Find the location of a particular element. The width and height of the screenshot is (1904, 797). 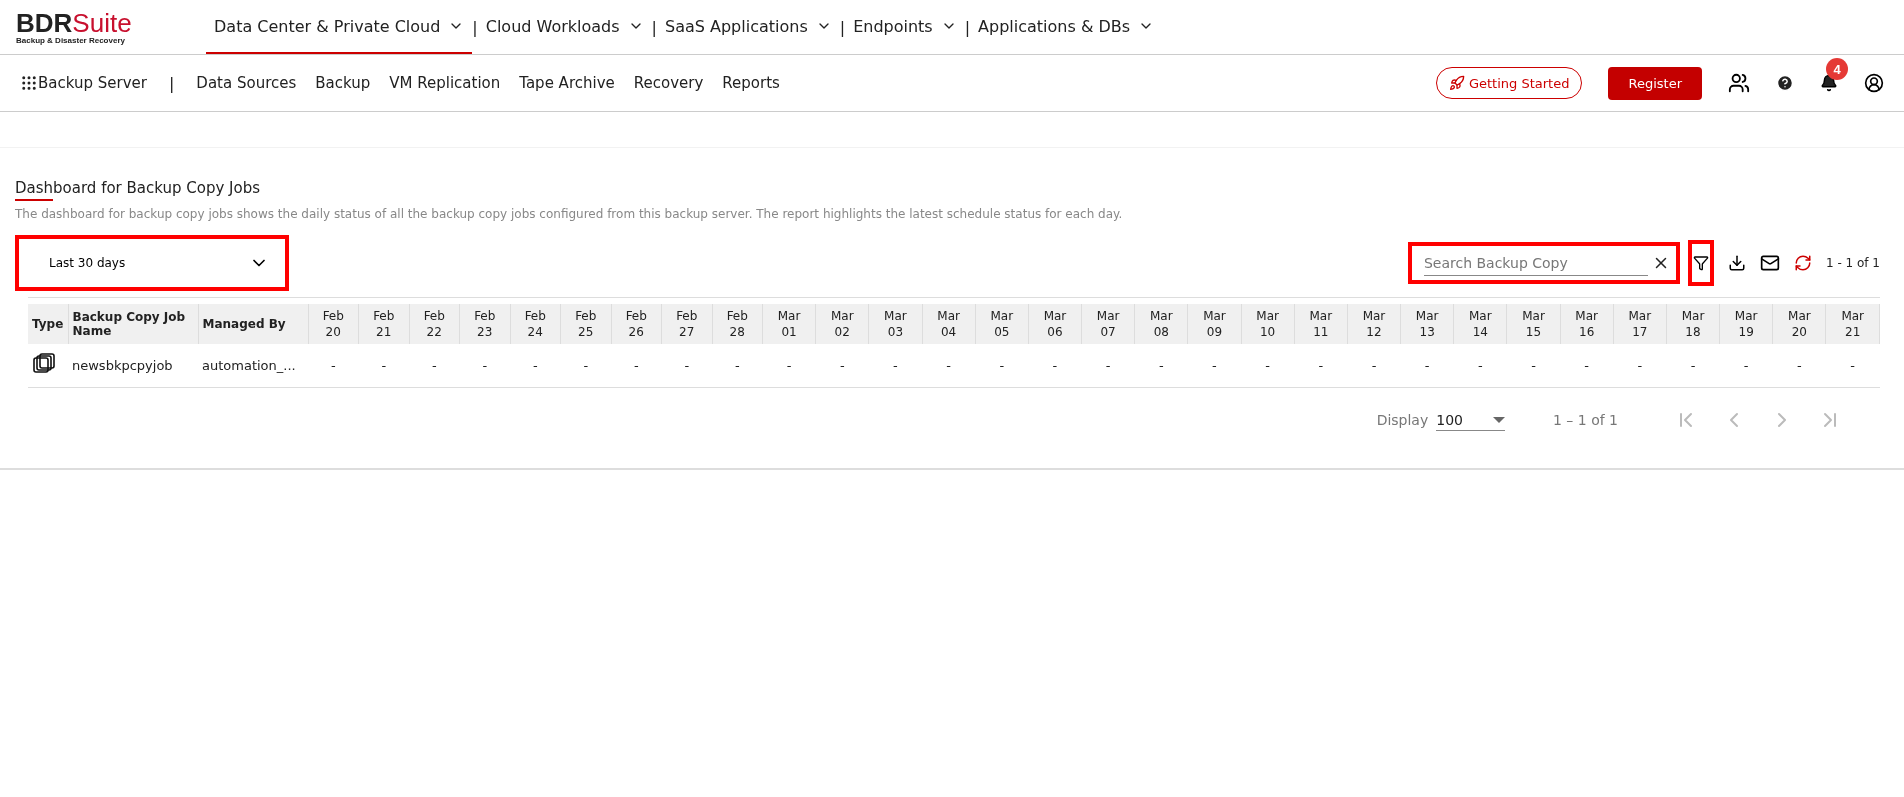

top-nav-tab: Endpoints is located at coordinates (905, 27).